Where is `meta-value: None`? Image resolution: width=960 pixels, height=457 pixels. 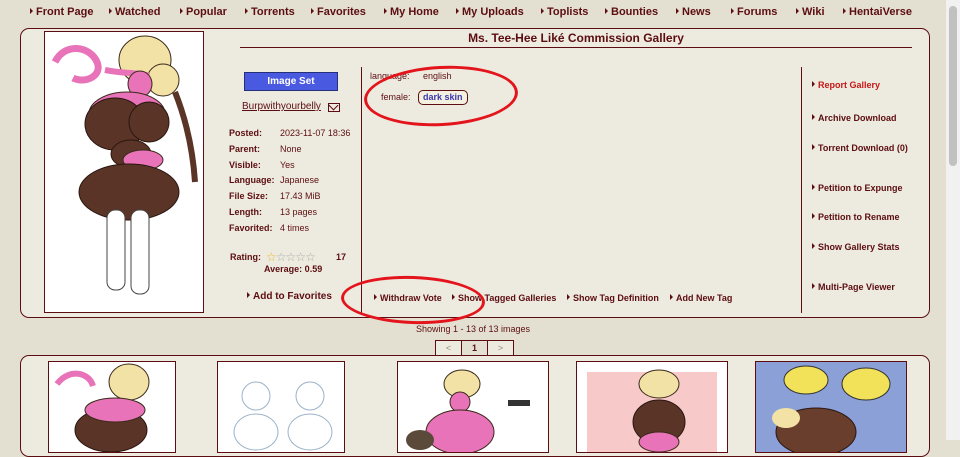
meta-value: None is located at coordinates (291, 148).